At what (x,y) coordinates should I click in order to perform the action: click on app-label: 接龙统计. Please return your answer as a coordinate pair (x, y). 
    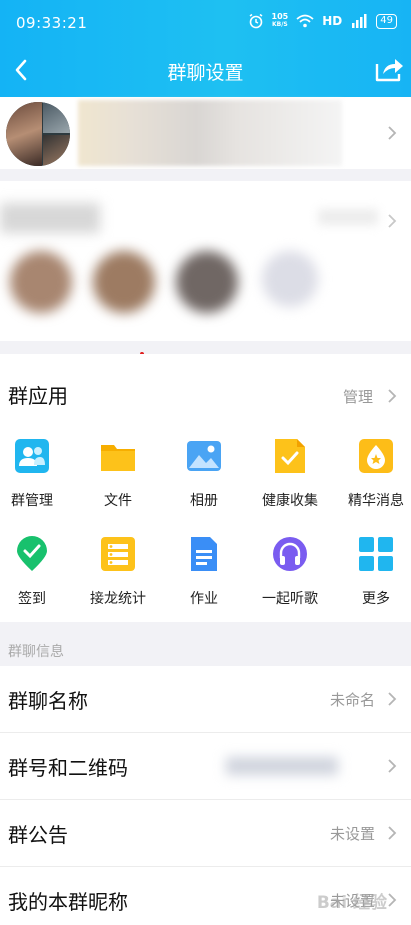
    Looking at the image, I should click on (118, 599).